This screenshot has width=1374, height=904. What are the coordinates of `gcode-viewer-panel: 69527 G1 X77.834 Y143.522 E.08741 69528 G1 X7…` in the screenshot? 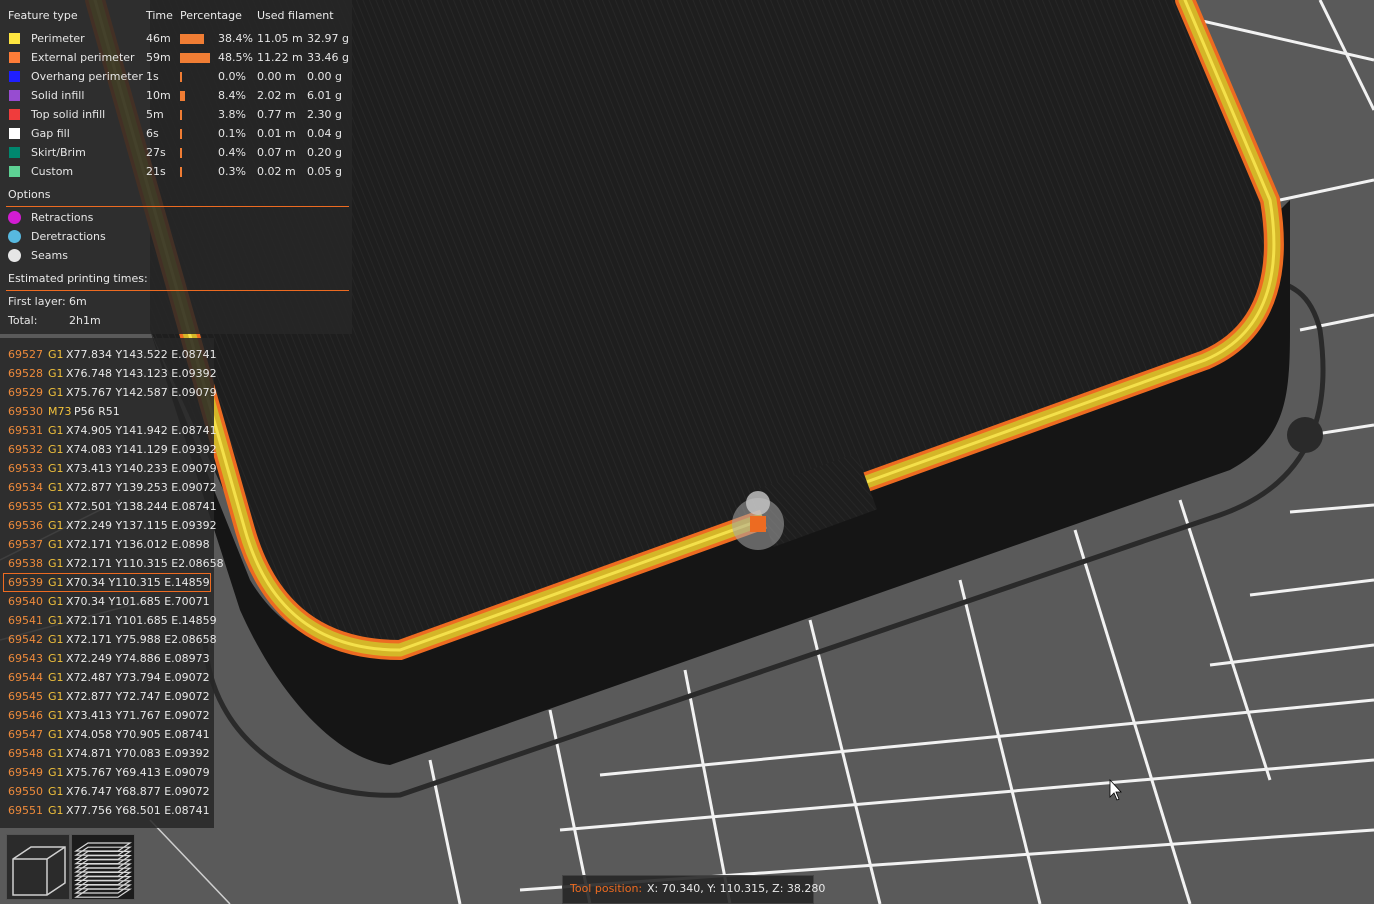 It's located at (112, 583).